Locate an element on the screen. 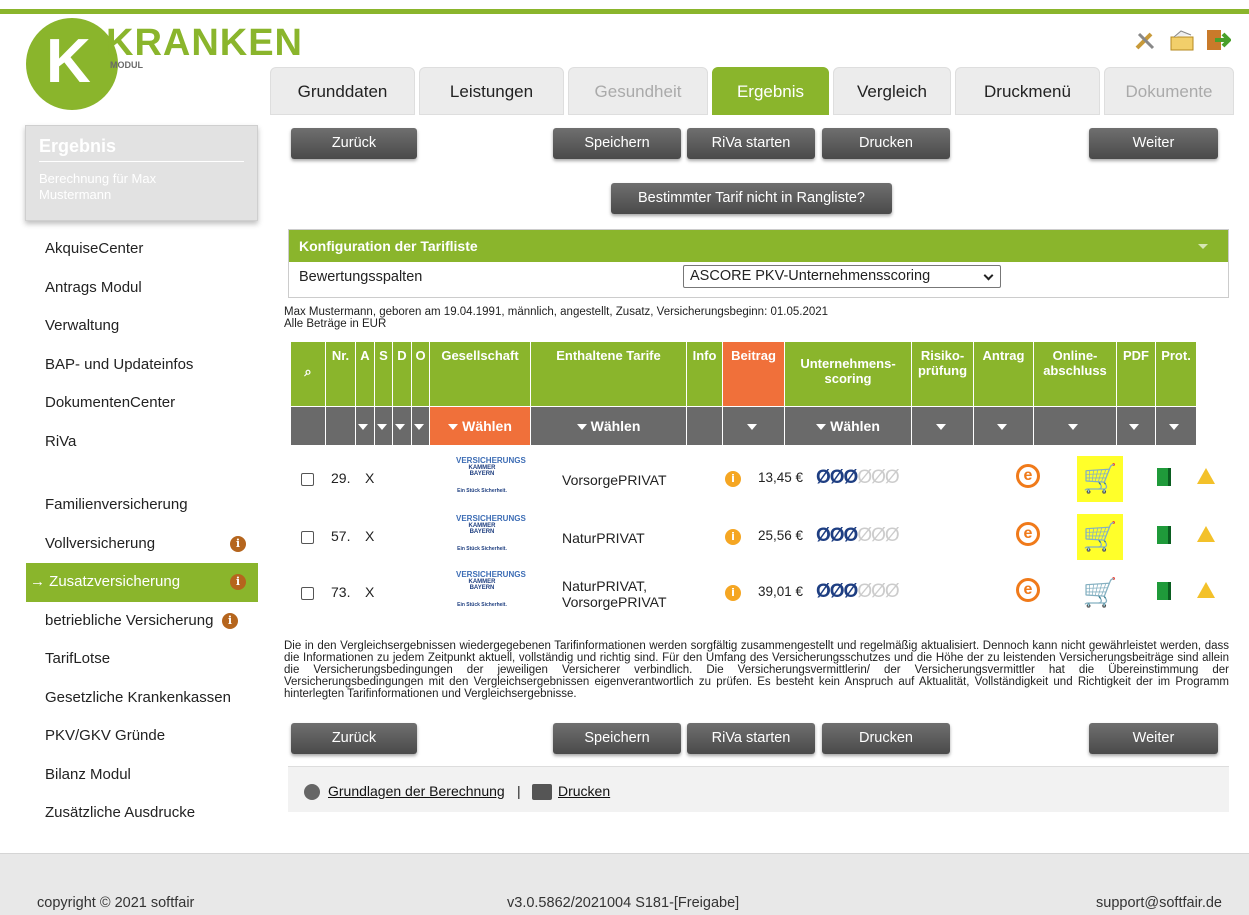  sidebar-item-verwaltung: Verwaltung is located at coordinates (142, 326).